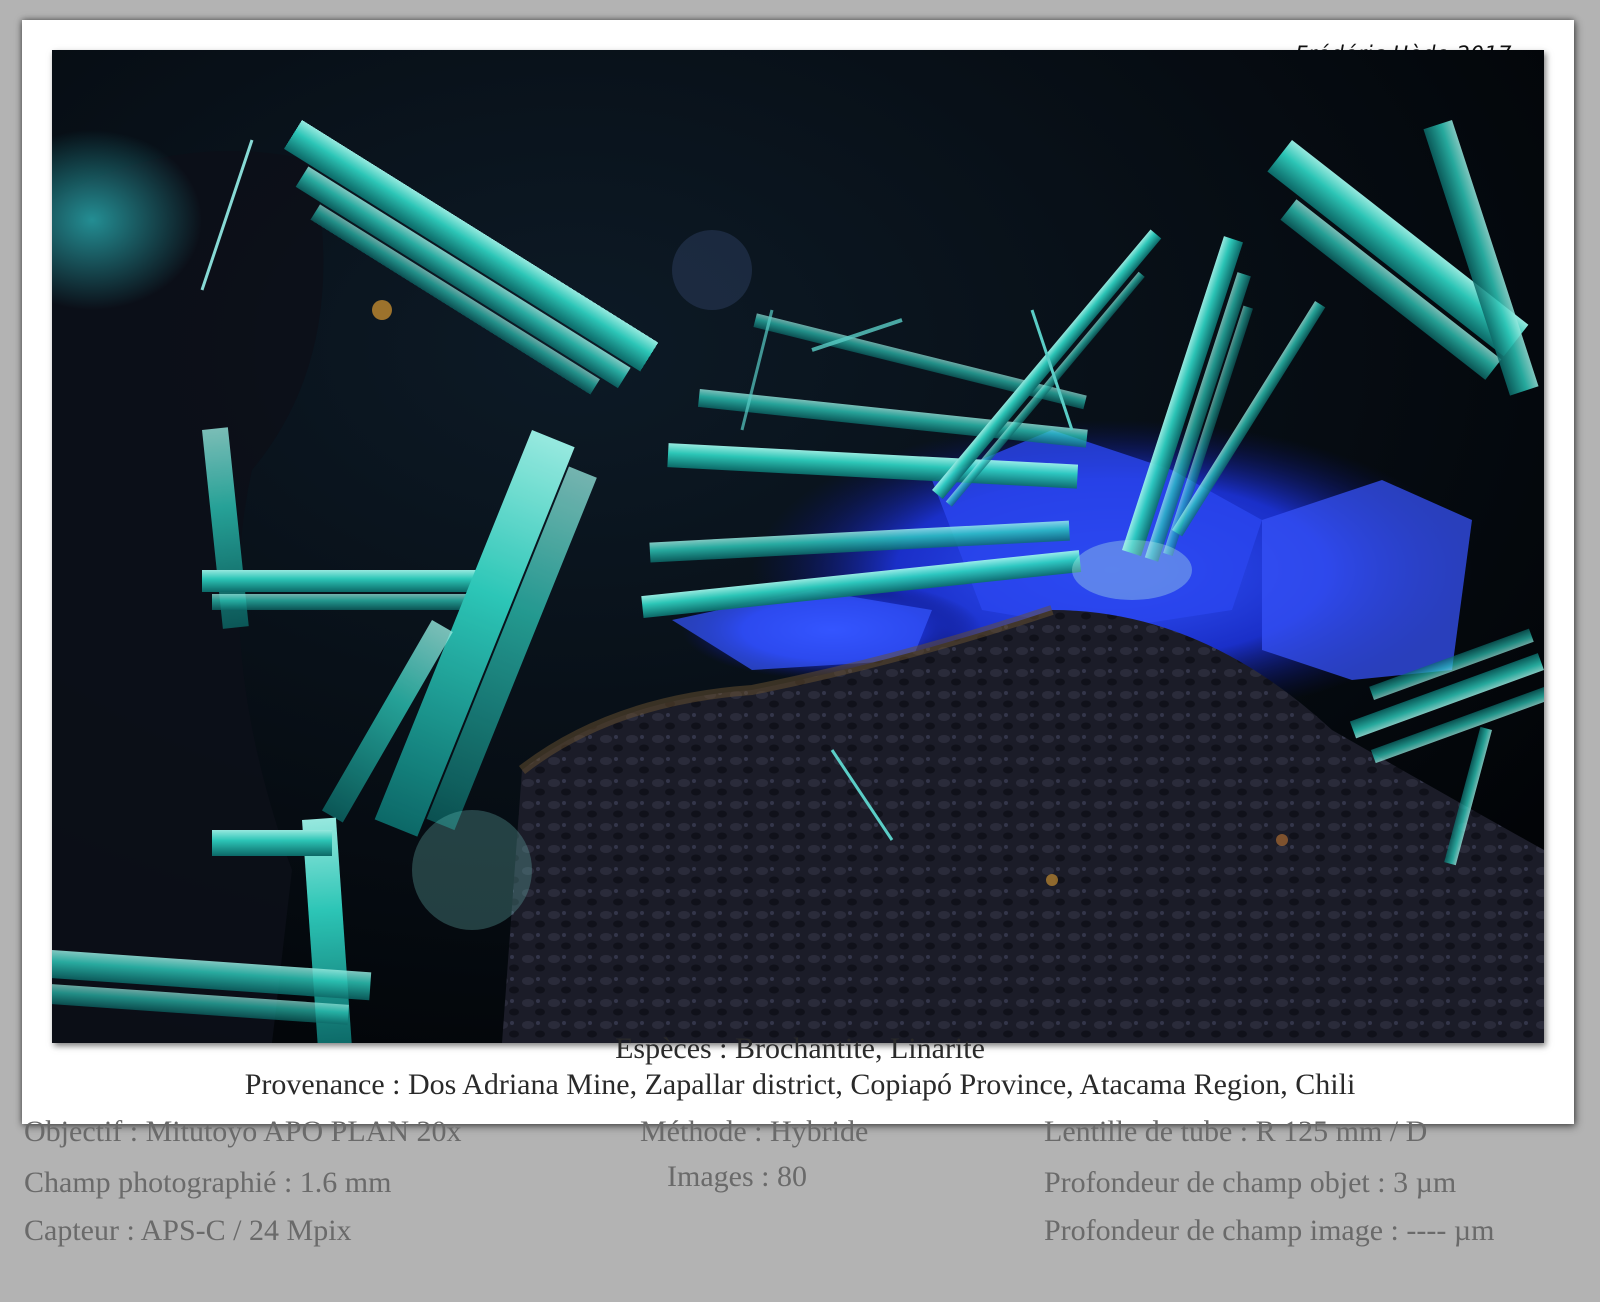 This screenshot has width=1600, height=1302. What do you see at coordinates (1269, 1230) in the screenshot?
I see `image-dof-info: Profondeur de champ image : ---- µm` at bounding box center [1269, 1230].